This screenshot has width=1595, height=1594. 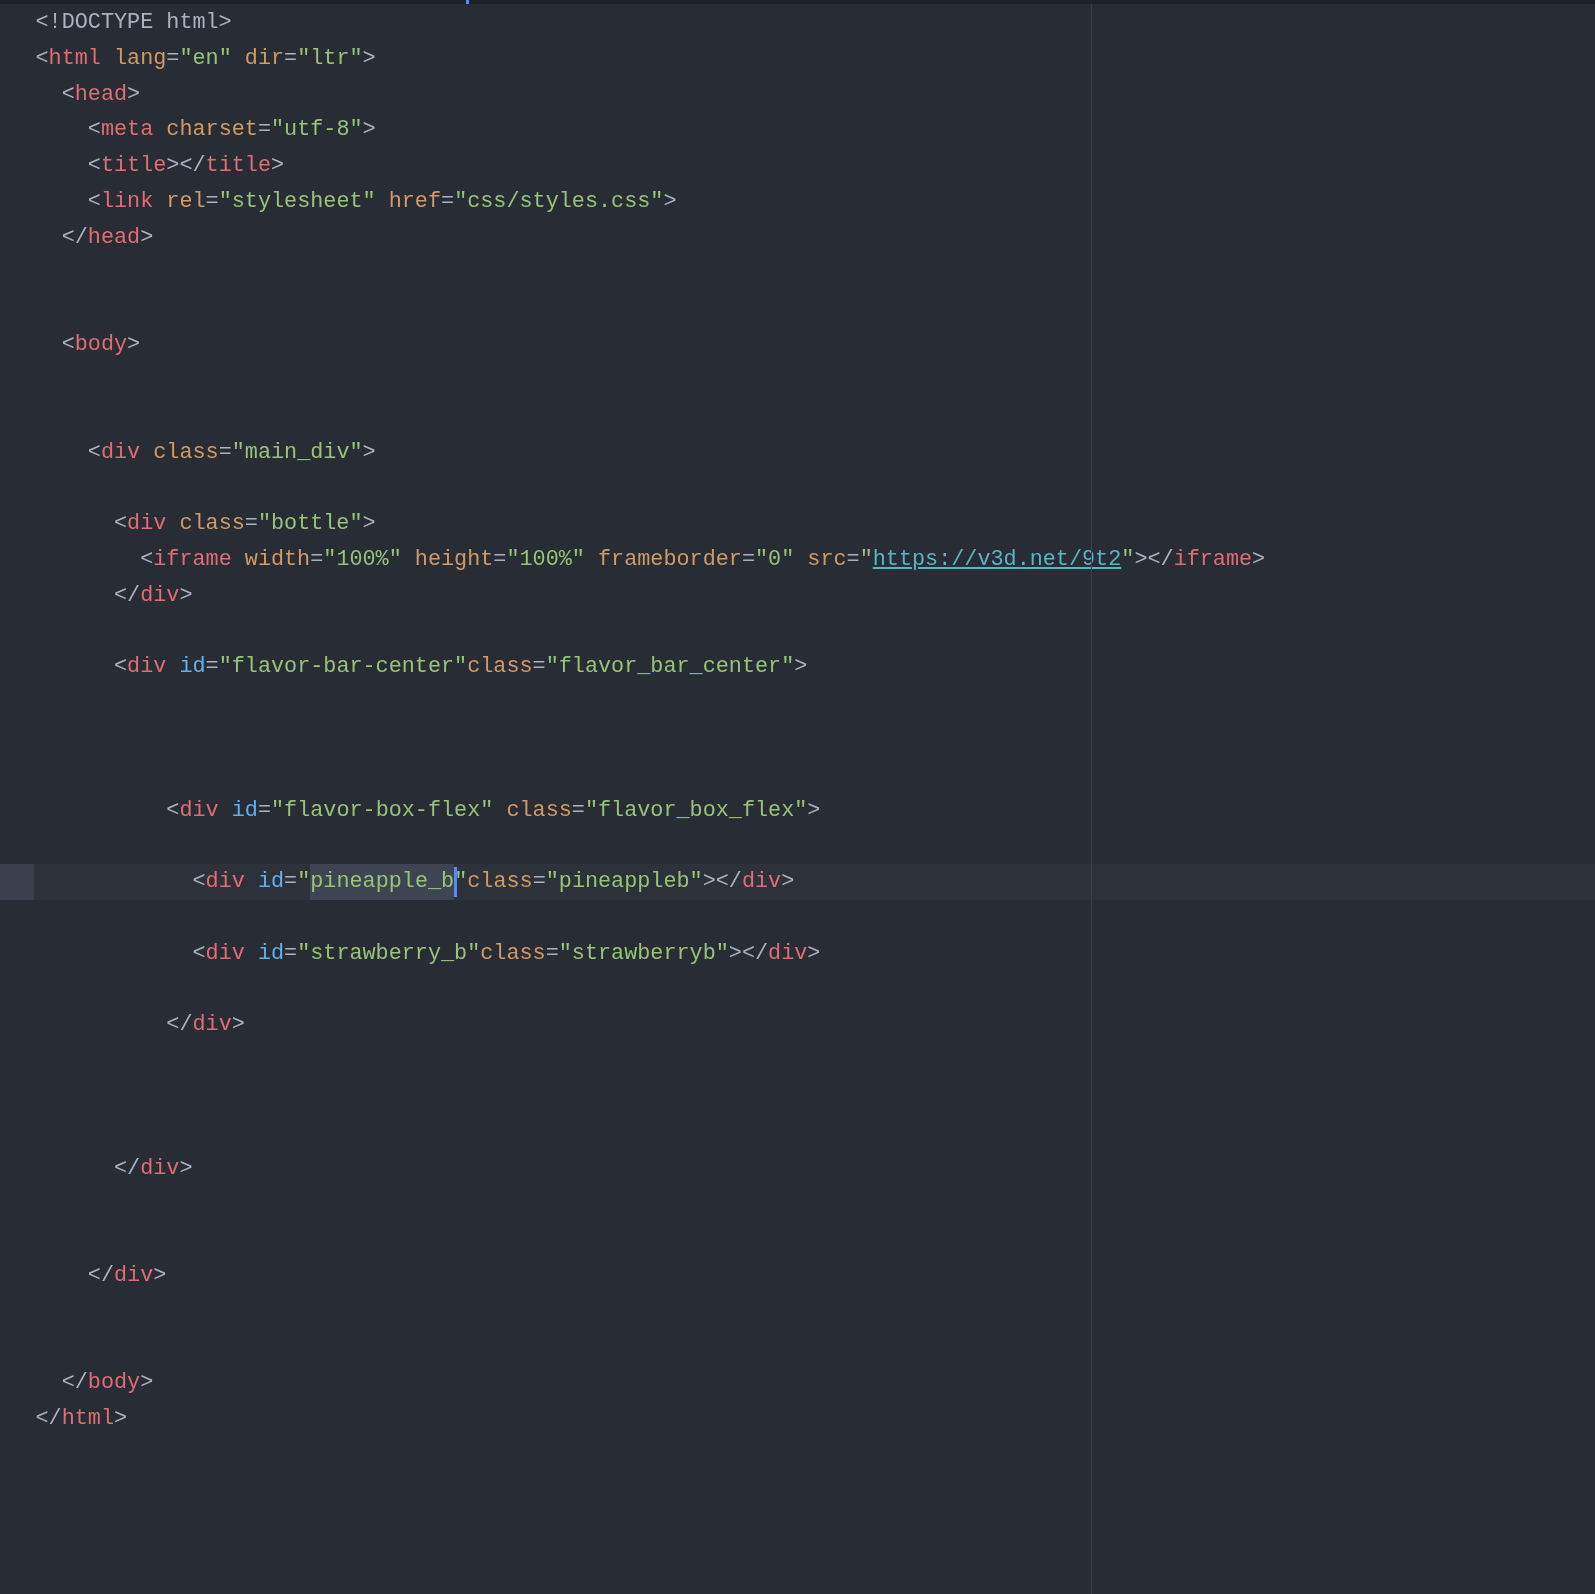 I want to click on code-line: <html lang="en" dir="ltr">, so click(x=205, y=58).